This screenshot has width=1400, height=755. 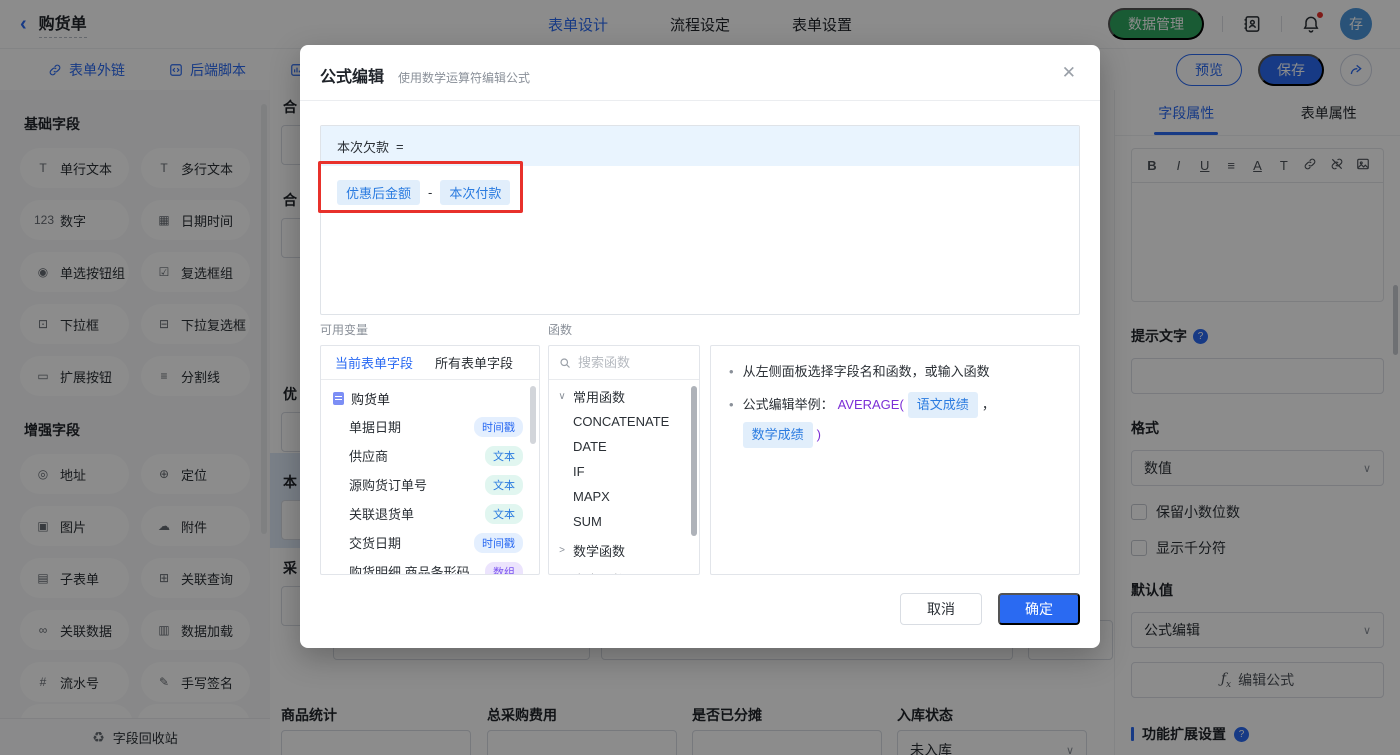 What do you see at coordinates (352, 77) in the screenshot?
I see `modal-title: 公式编辑` at bounding box center [352, 77].